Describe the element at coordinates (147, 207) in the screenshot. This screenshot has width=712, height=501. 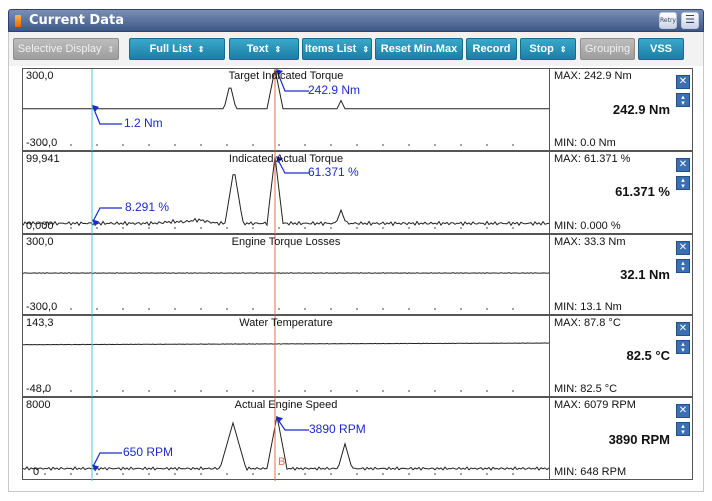
I see `cursor-a-value: 8.291 %` at that location.